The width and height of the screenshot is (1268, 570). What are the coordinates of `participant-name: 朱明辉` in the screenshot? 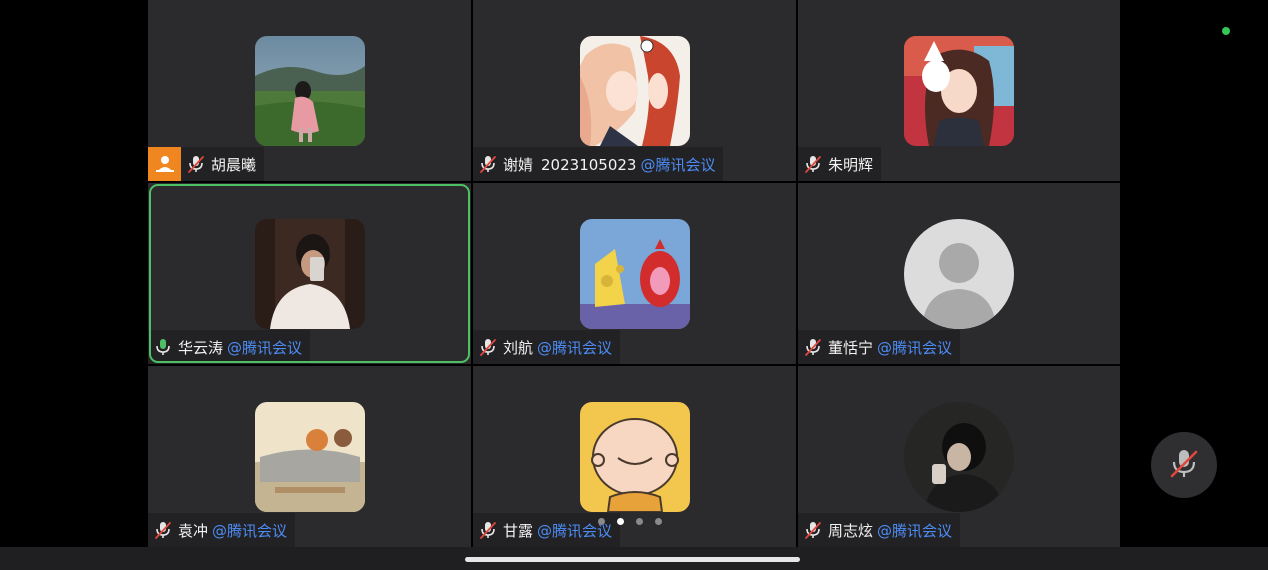 It's located at (851, 164).